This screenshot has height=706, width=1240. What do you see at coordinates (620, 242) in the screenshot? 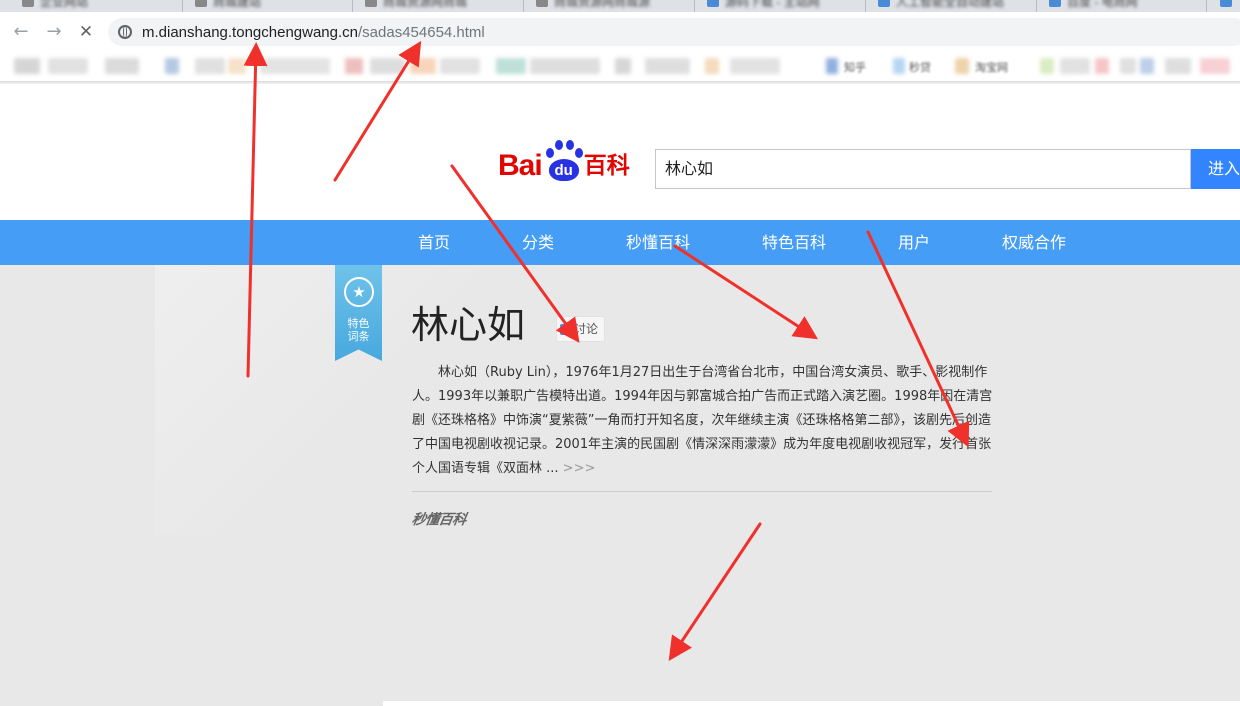
I see `main-nav: 首页 分类 秒懂百科 特色百科 用户 权威合作` at bounding box center [620, 242].